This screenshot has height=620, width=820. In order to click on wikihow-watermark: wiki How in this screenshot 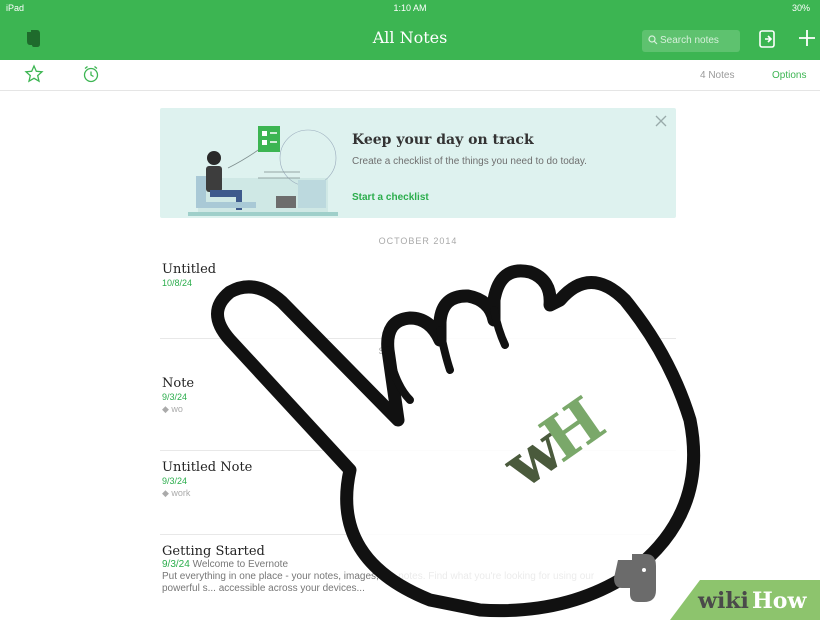, I will do `click(745, 600)`.